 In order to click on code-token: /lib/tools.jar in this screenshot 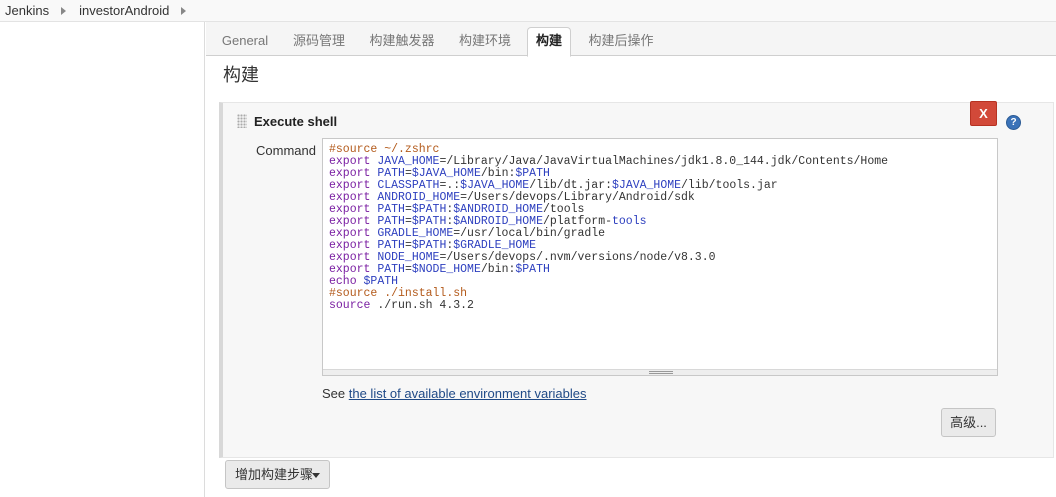, I will do `click(729, 185)`.